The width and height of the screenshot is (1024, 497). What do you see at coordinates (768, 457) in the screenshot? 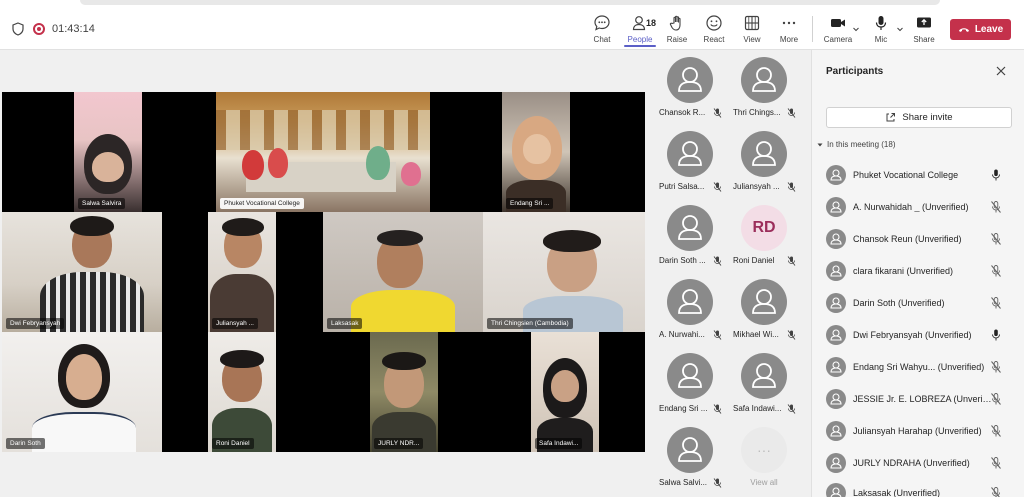
I see `view-all-button: ··· View all` at bounding box center [768, 457].